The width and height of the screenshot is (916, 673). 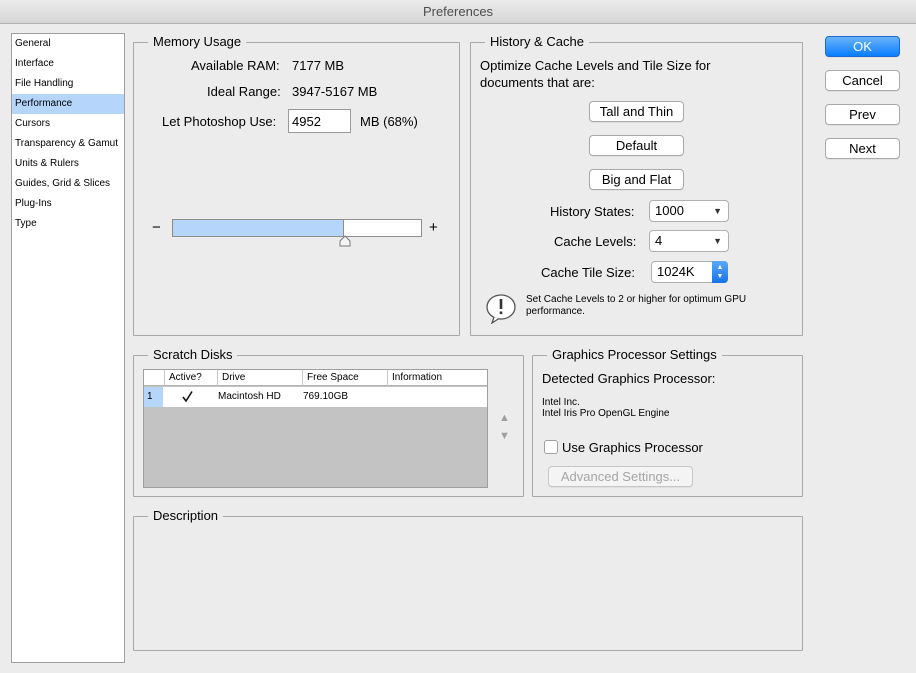 What do you see at coordinates (68, 224) in the screenshot?
I see `sidebar-item-type: Type` at bounding box center [68, 224].